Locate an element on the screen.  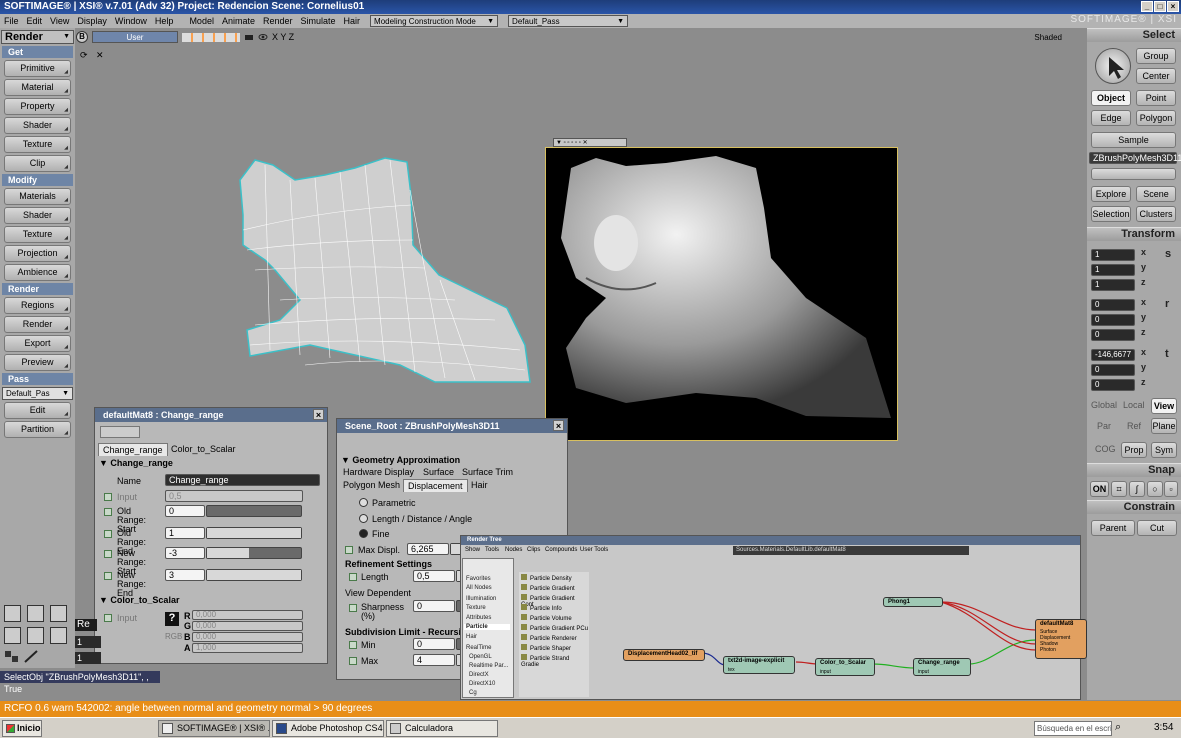
old-start-slider is located at coordinates (254, 511).